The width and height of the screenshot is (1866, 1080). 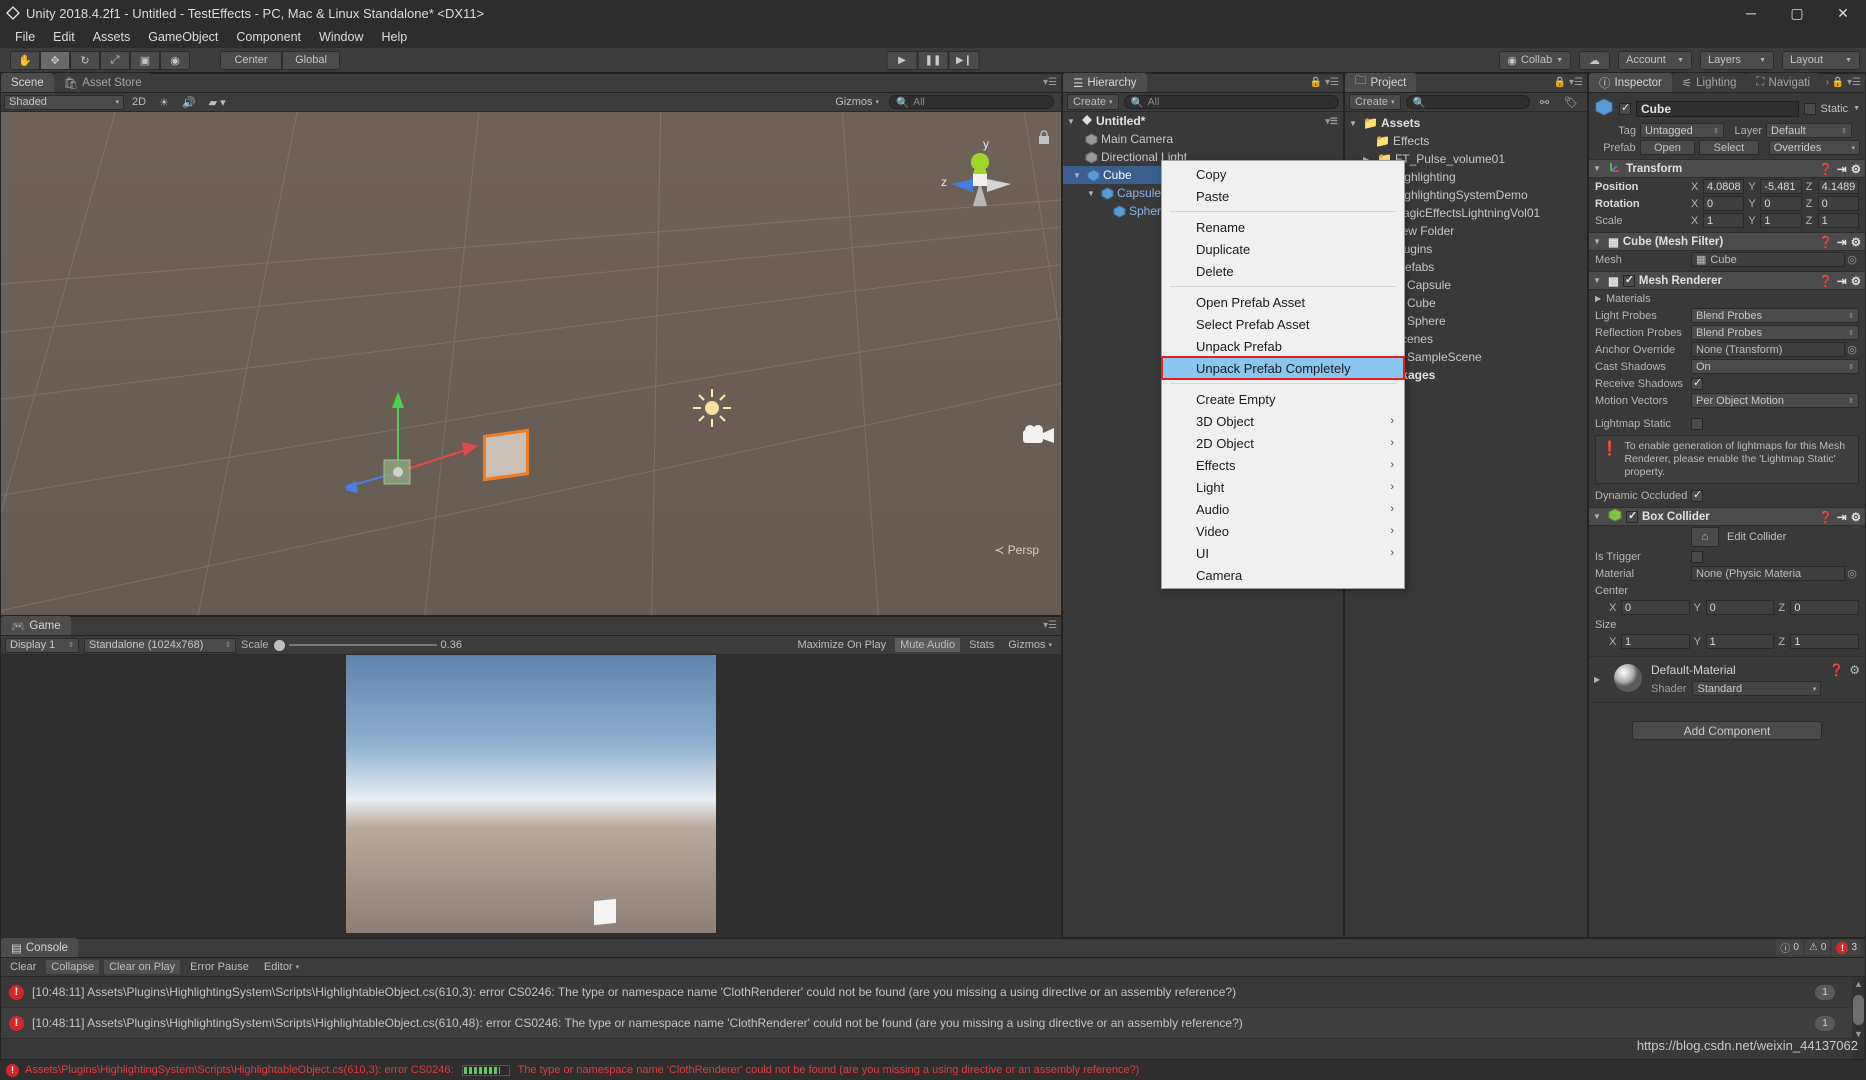 I want to click on scene-search-field: 🔍 All, so click(x=971, y=102).